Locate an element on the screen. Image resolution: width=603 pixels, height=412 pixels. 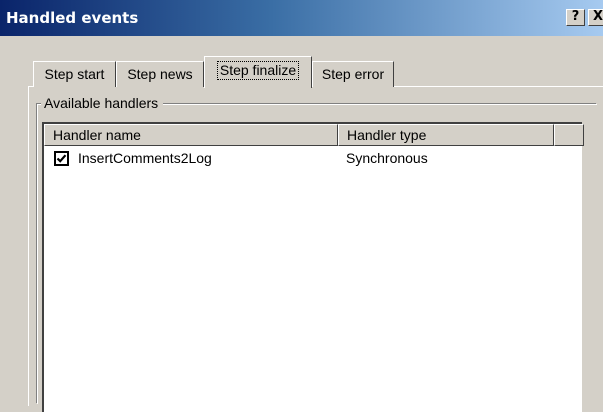
column-header-handler-type: Handler type is located at coordinates (446, 135).